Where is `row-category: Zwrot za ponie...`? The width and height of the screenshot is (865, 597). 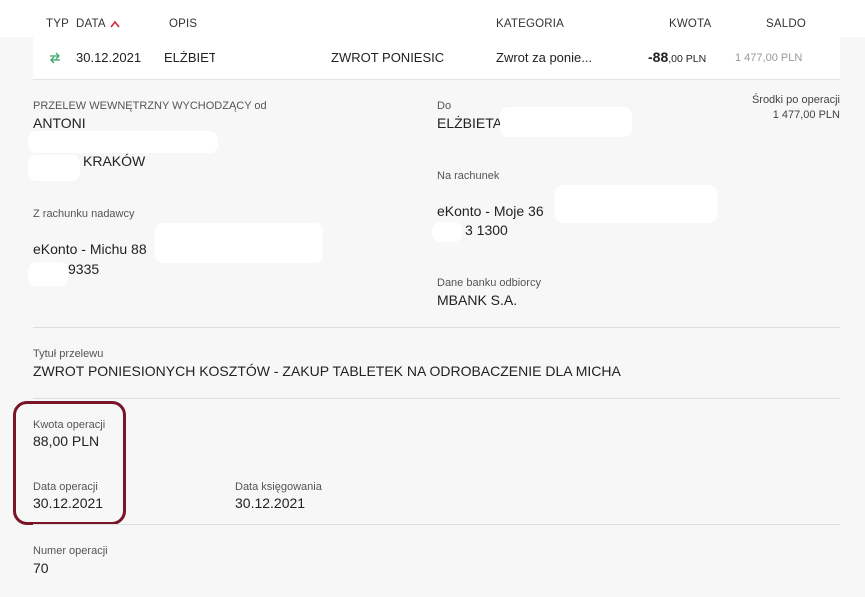 row-category: Zwrot za ponie... is located at coordinates (544, 57).